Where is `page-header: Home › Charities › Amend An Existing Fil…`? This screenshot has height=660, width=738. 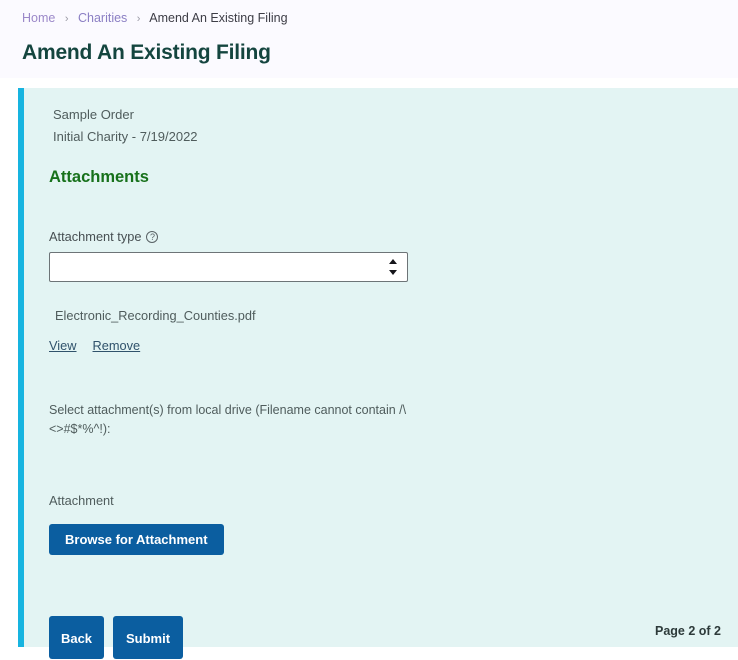 page-header: Home › Charities › Amend An Existing Fil… is located at coordinates (369, 39).